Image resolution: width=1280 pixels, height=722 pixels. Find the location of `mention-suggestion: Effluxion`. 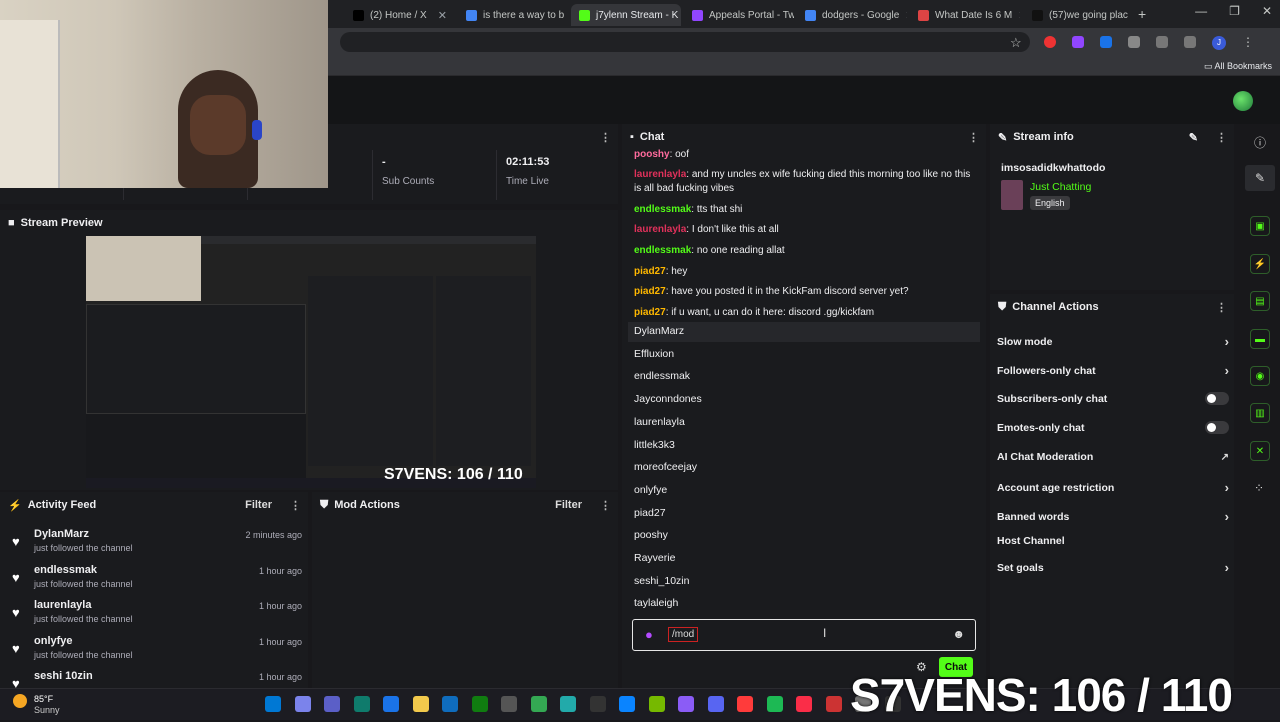

mention-suggestion: Effluxion is located at coordinates (654, 354).